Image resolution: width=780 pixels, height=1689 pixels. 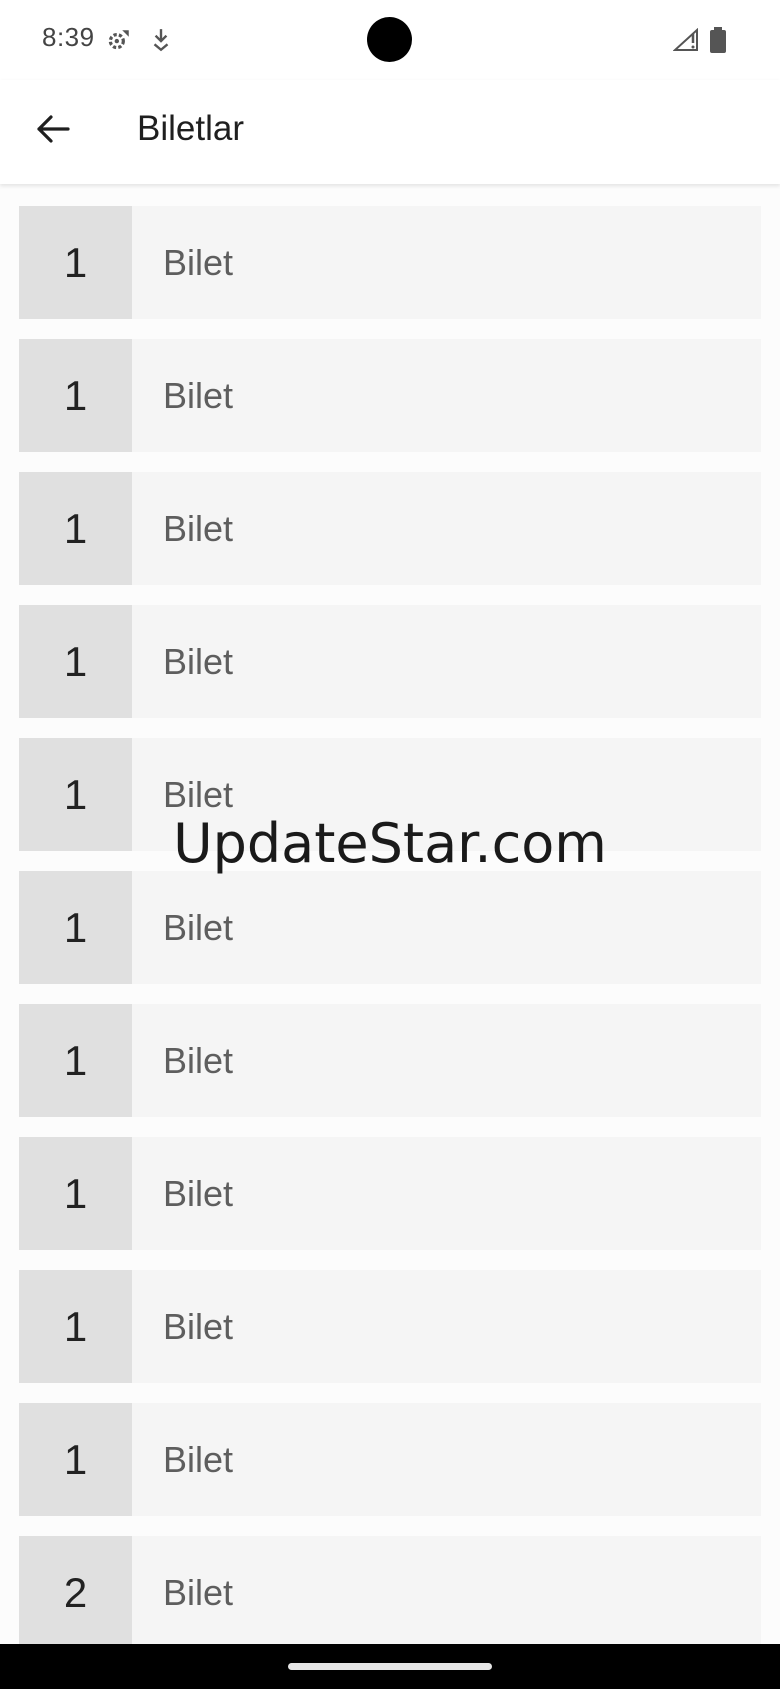 I want to click on page-title: Biletlar, so click(x=190, y=128).